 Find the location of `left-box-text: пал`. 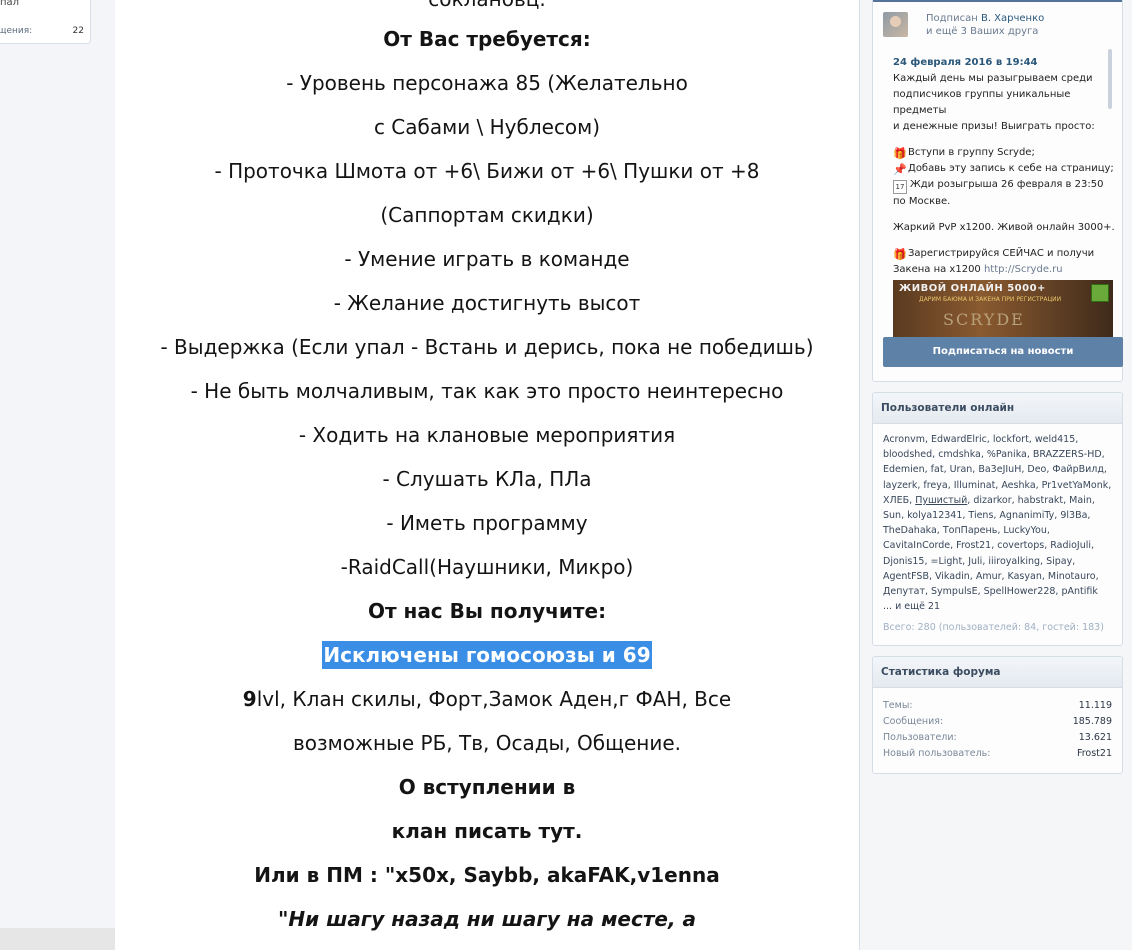

left-box-text: пал is located at coordinates (10, 4).